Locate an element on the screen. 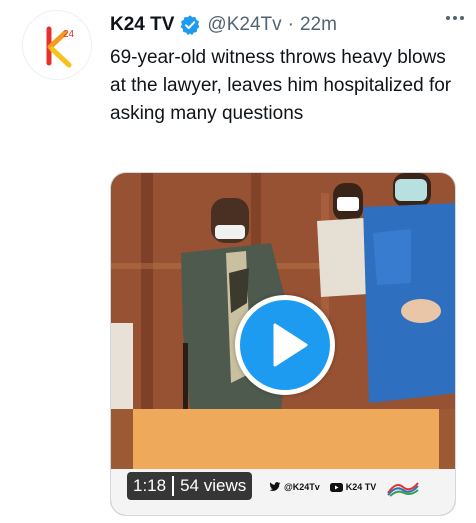 This screenshot has width=476, height=523. video-stats-badge: 1:18 54 views is located at coordinates (190, 486).